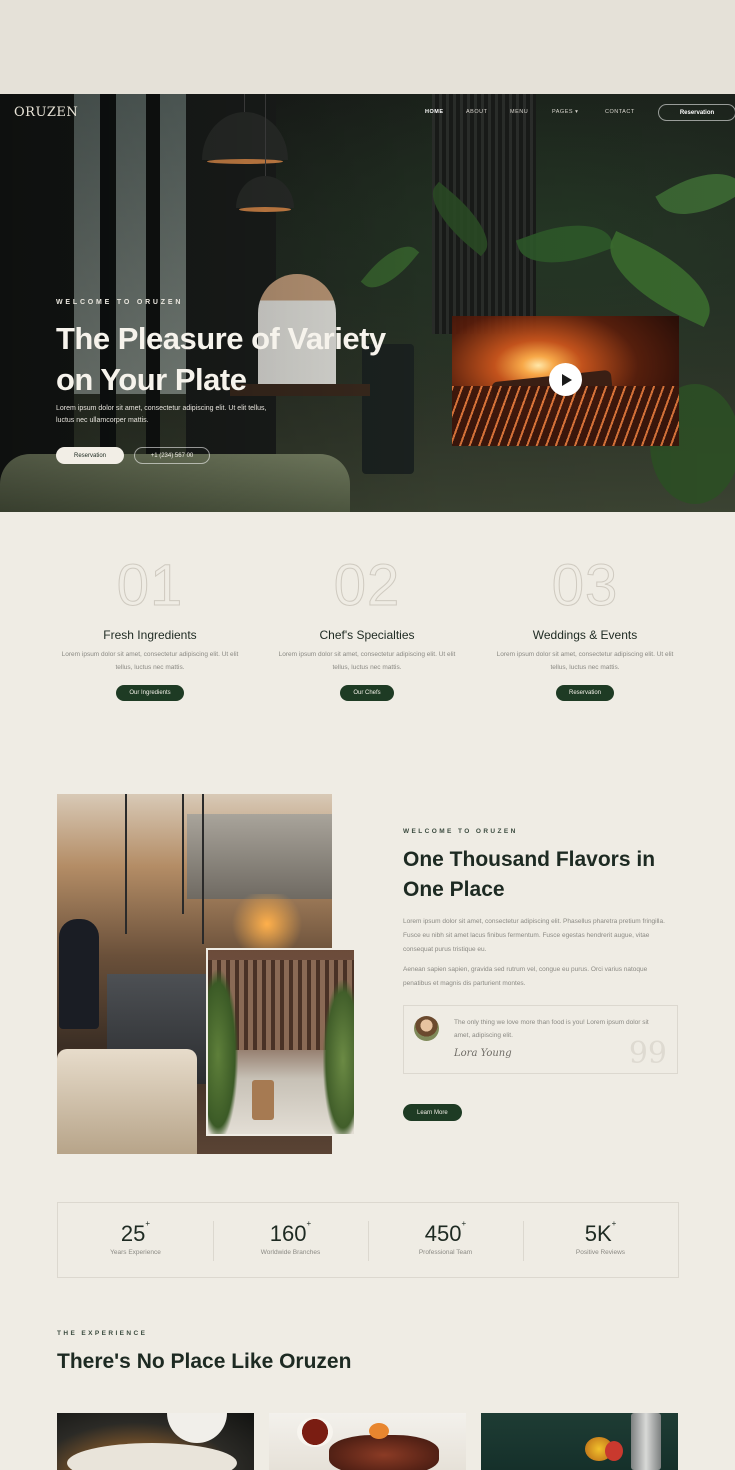 This screenshot has height=1470, width=735. I want to click on play-icon, so click(567, 379).